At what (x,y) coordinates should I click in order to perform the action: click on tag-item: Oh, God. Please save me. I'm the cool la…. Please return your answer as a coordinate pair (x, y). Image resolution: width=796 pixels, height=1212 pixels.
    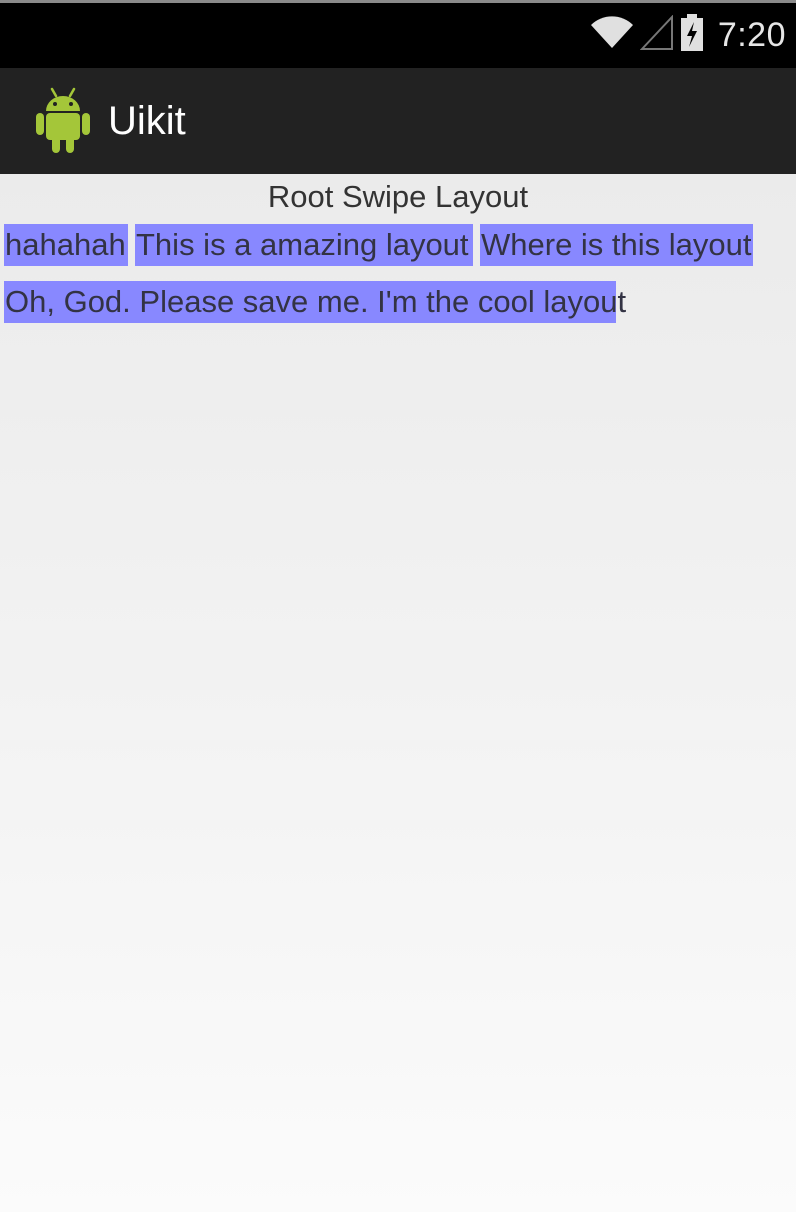
    Looking at the image, I should click on (315, 302).